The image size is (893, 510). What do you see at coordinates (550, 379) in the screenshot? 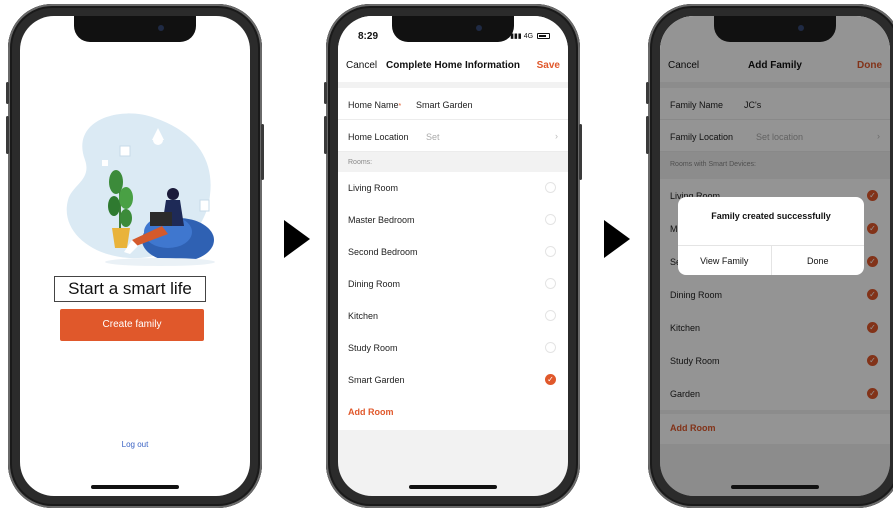
I see `checkmark-icon: ✓` at bounding box center [550, 379].